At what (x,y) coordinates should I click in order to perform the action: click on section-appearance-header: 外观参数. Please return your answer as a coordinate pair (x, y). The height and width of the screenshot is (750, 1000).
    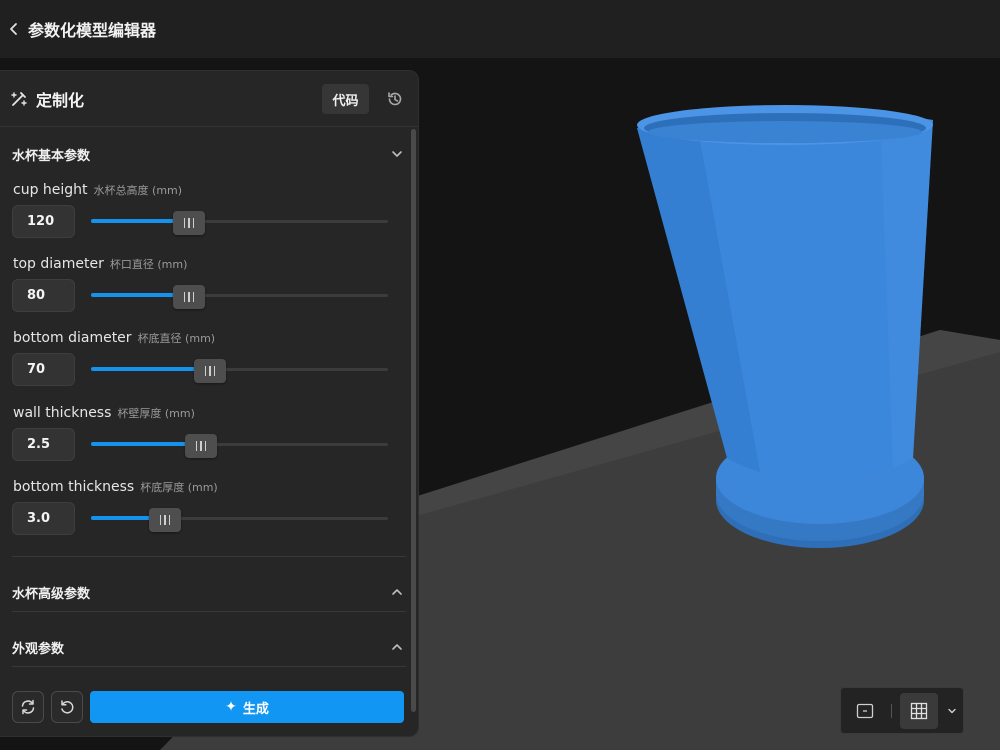
    Looking at the image, I should click on (209, 647).